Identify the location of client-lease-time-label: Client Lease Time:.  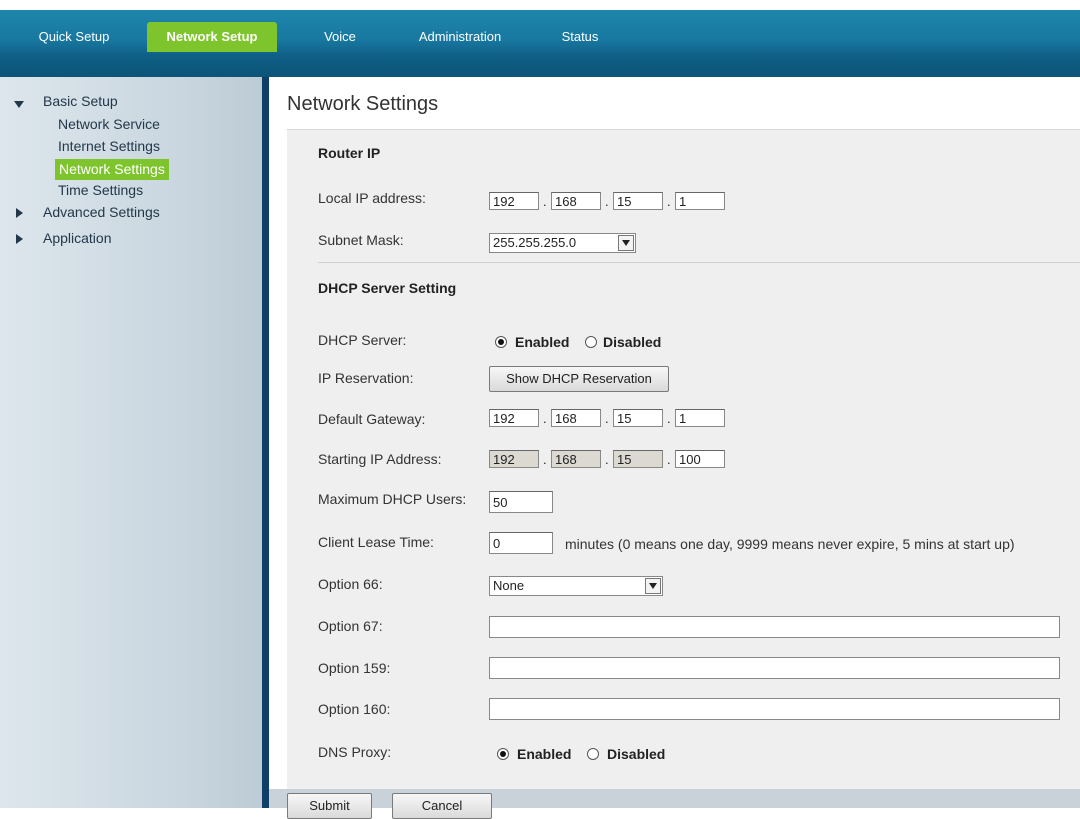
(376, 542).